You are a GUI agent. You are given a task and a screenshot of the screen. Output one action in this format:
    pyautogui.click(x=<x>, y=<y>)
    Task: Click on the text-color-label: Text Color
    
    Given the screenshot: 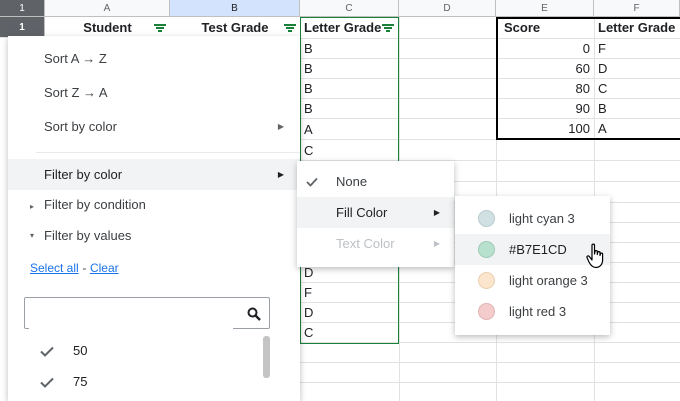 What is the action you would take?
    pyautogui.click(x=365, y=243)
    